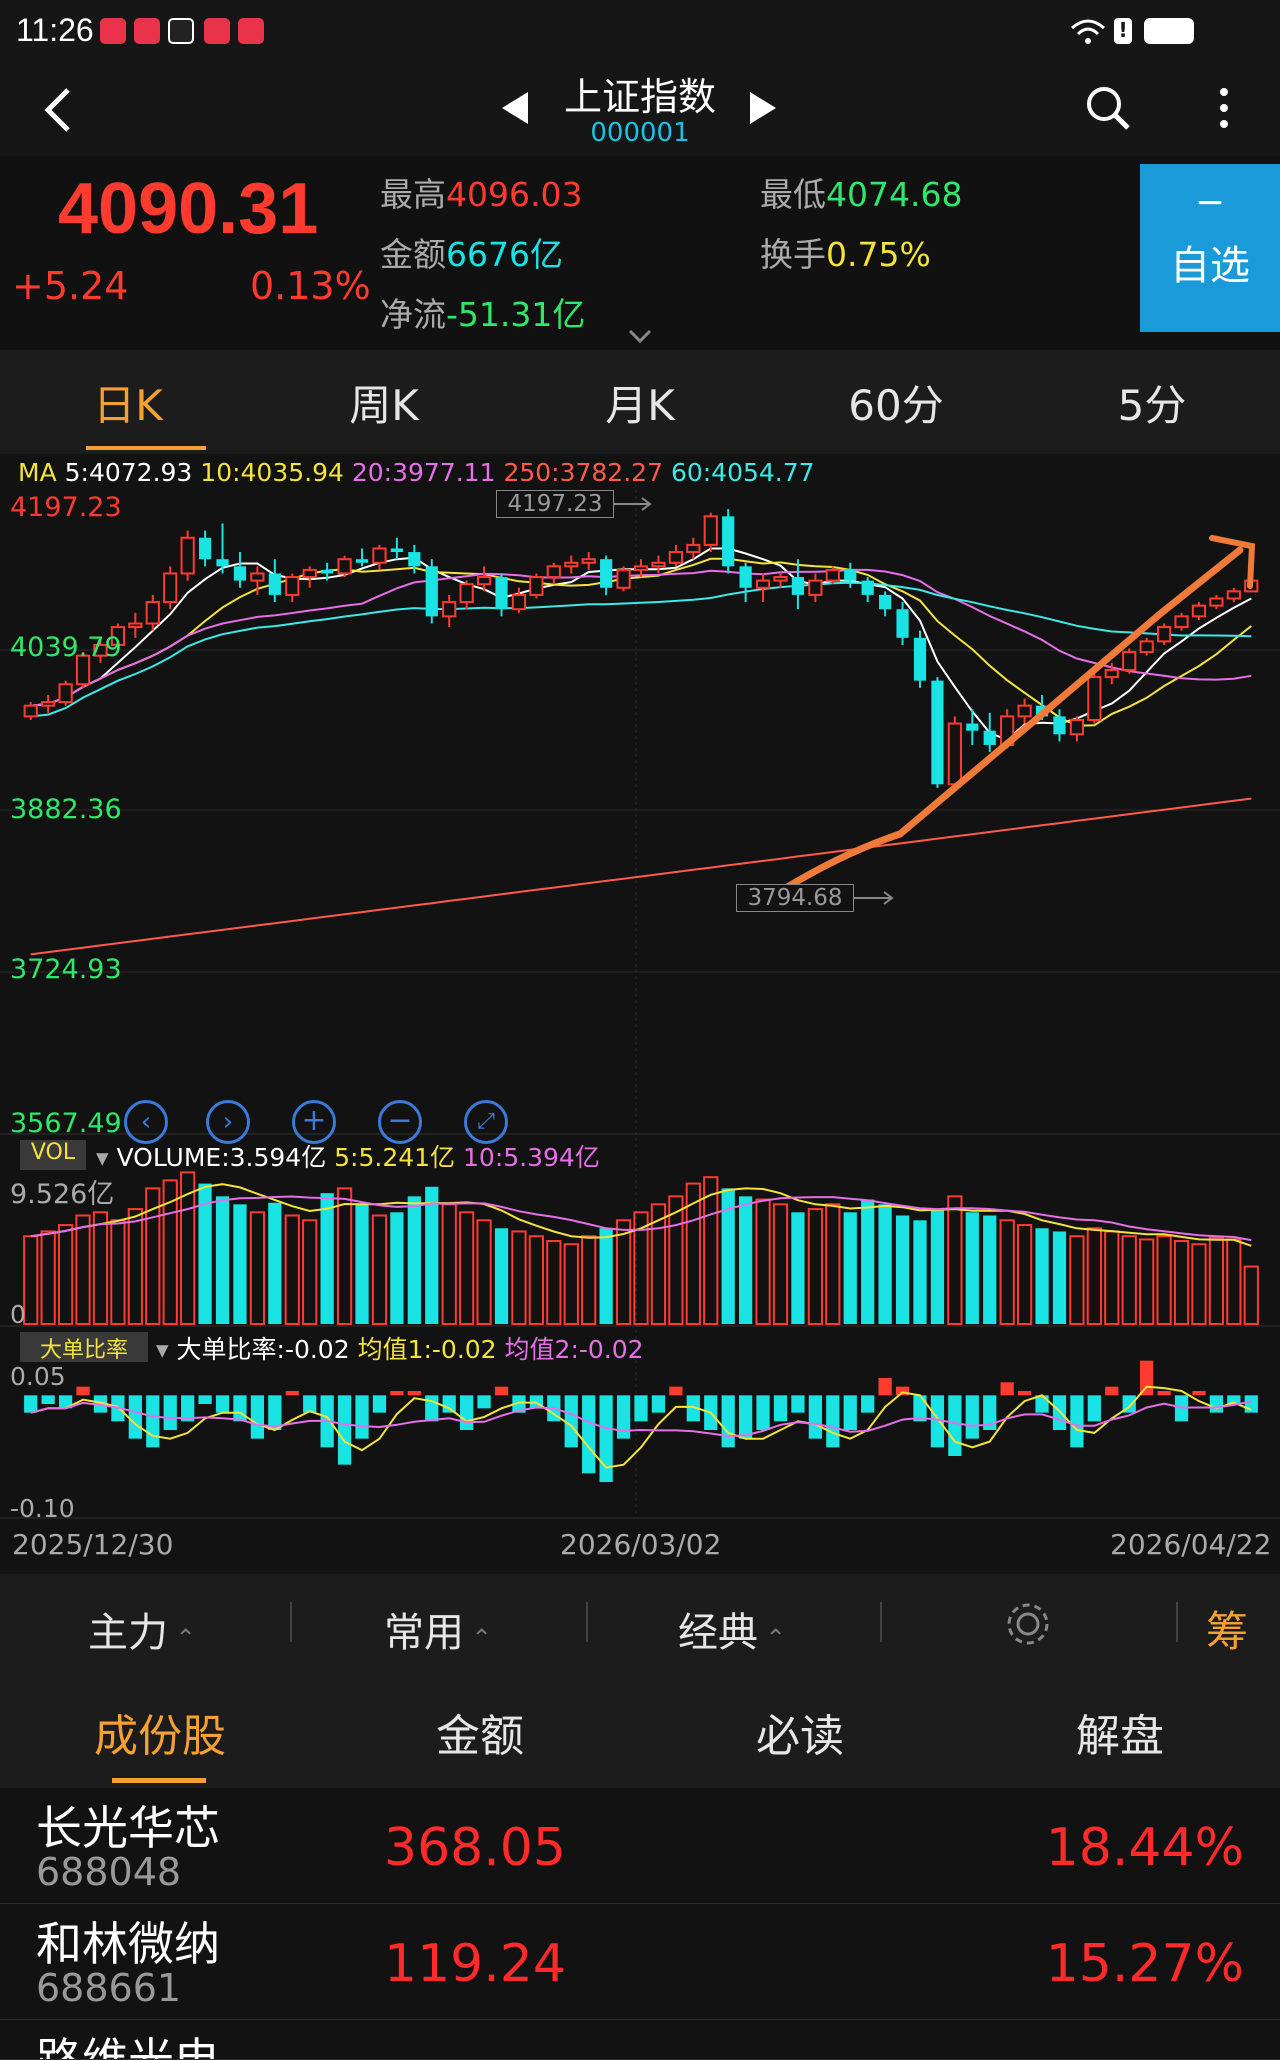 This screenshot has width=1280, height=2060. I want to click on list-item: 和林微纳 688661 119.24 15.27%, so click(640, 1962).